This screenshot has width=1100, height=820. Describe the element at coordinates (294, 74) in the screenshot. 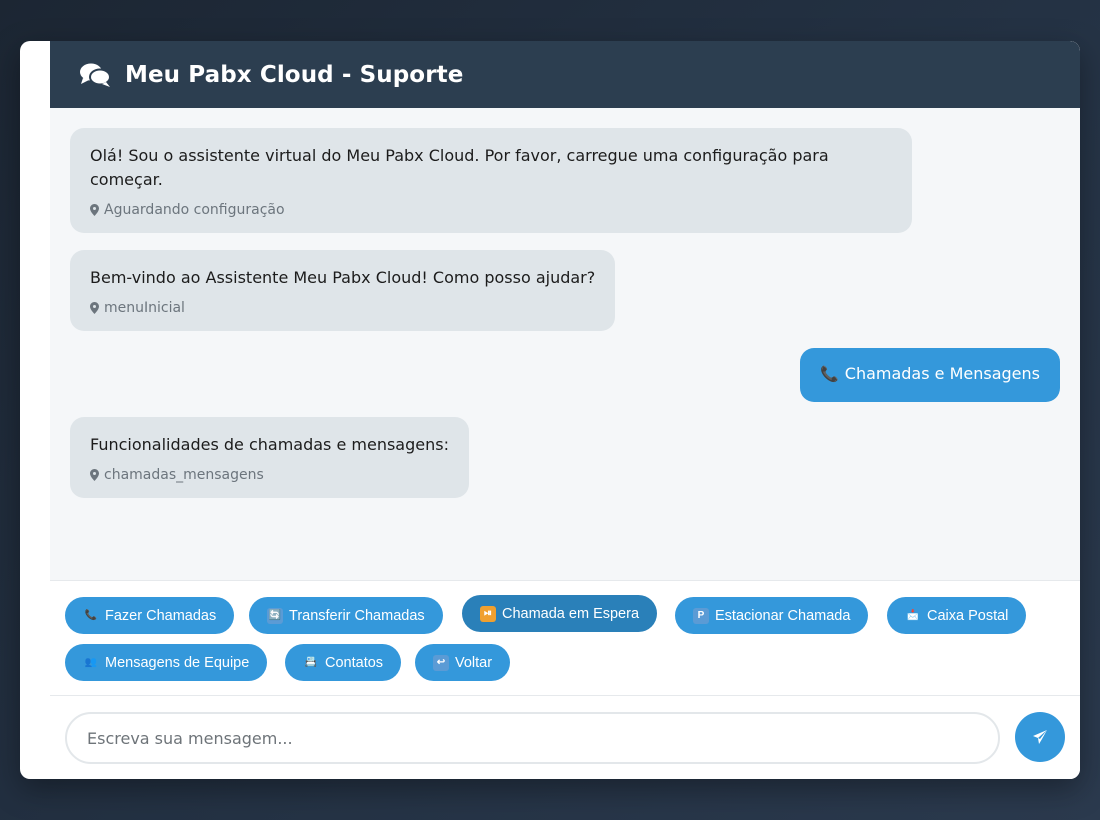

I see `page-title: Meu Pabx Cloud - Suporte` at that location.